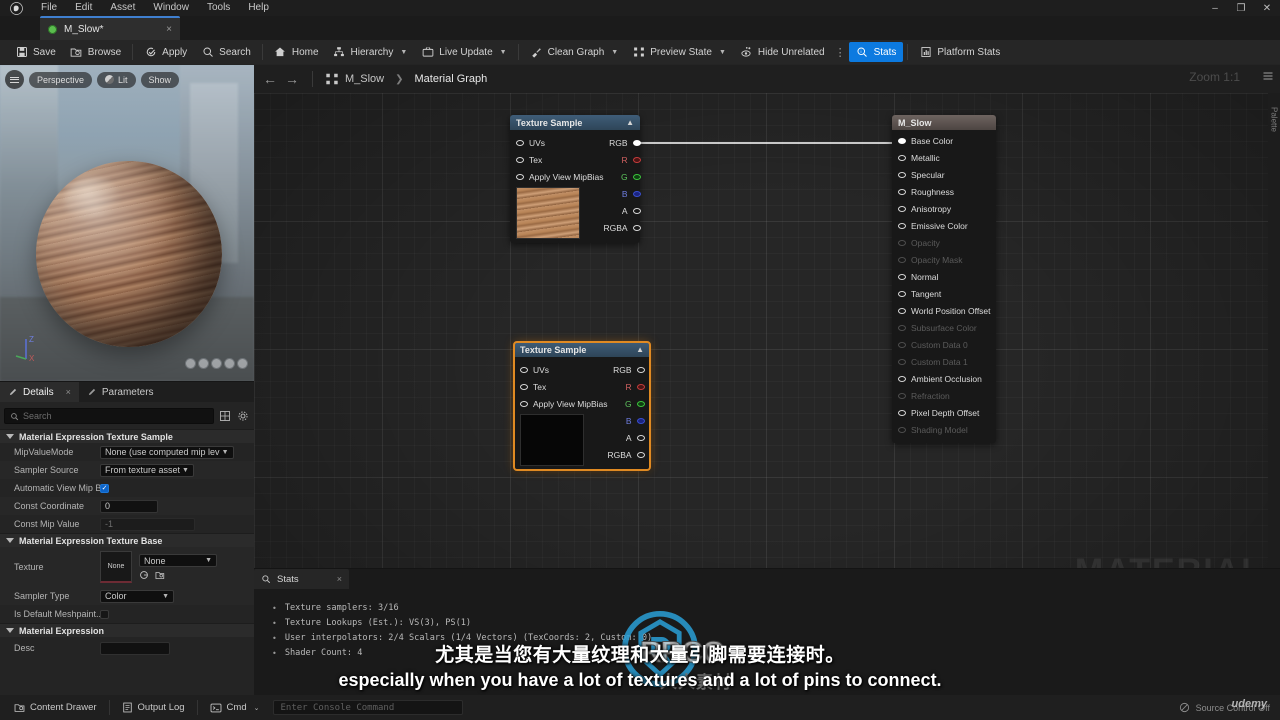 Image resolution: width=1280 pixels, height=720 pixels. What do you see at coordinates (574, 52) in the screenshot?
I see `clean-graph-button: Clean Graph ▼` at bounding box center [574, 52].